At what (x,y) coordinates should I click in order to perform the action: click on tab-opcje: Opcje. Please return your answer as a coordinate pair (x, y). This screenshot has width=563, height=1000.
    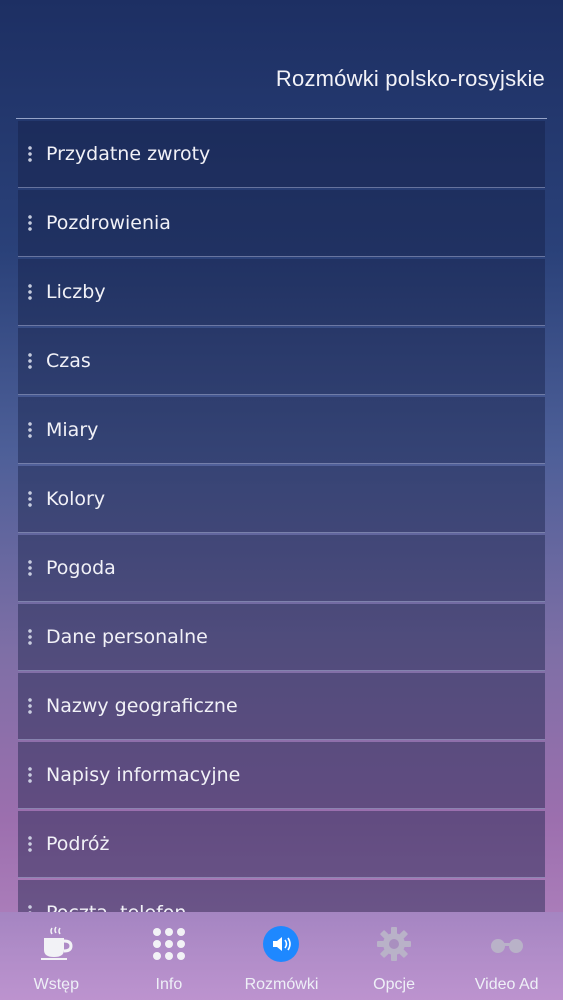
    Looking at the image, I should click on (394, 956).